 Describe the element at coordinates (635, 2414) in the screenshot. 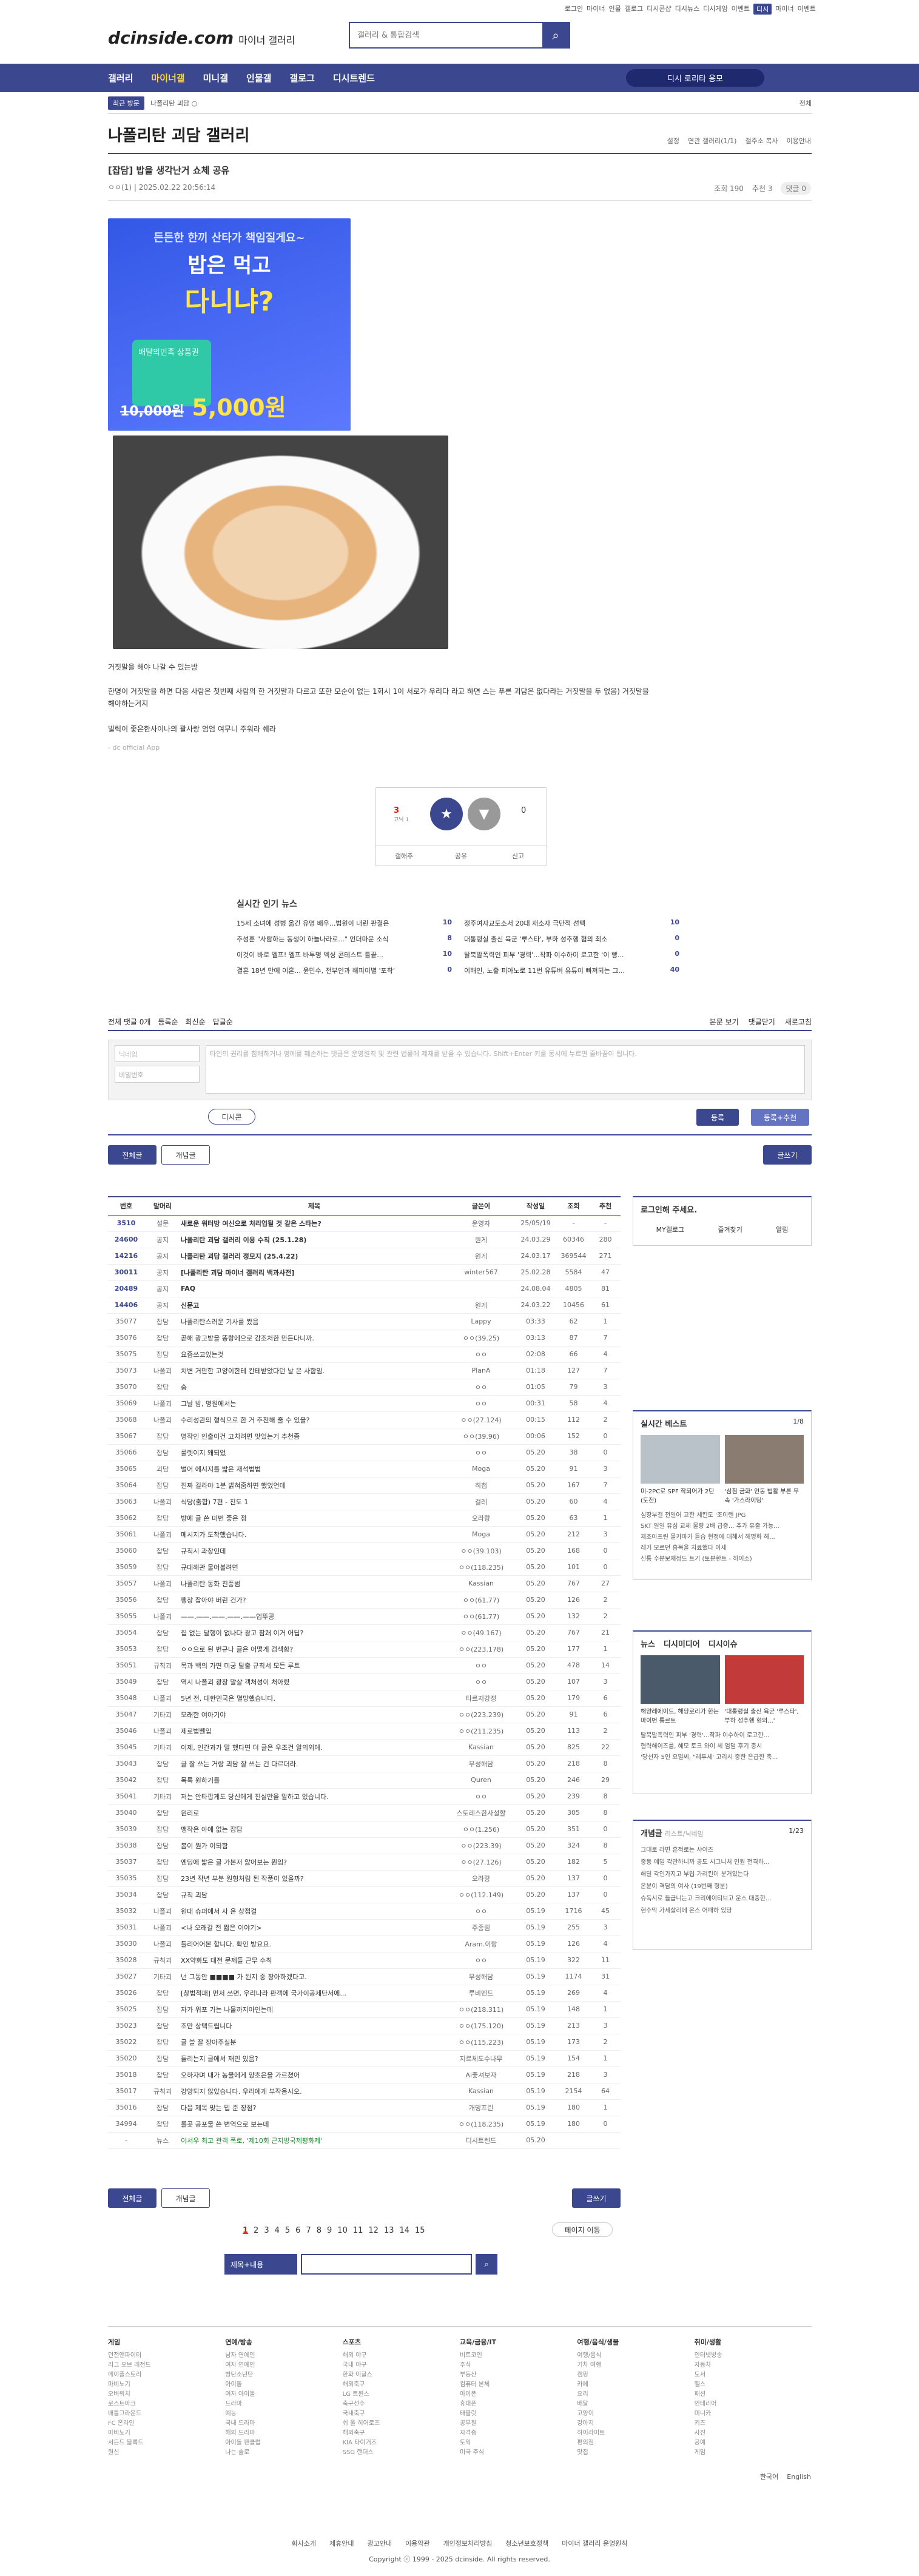

I see `footer-link: 고양이` at that location.